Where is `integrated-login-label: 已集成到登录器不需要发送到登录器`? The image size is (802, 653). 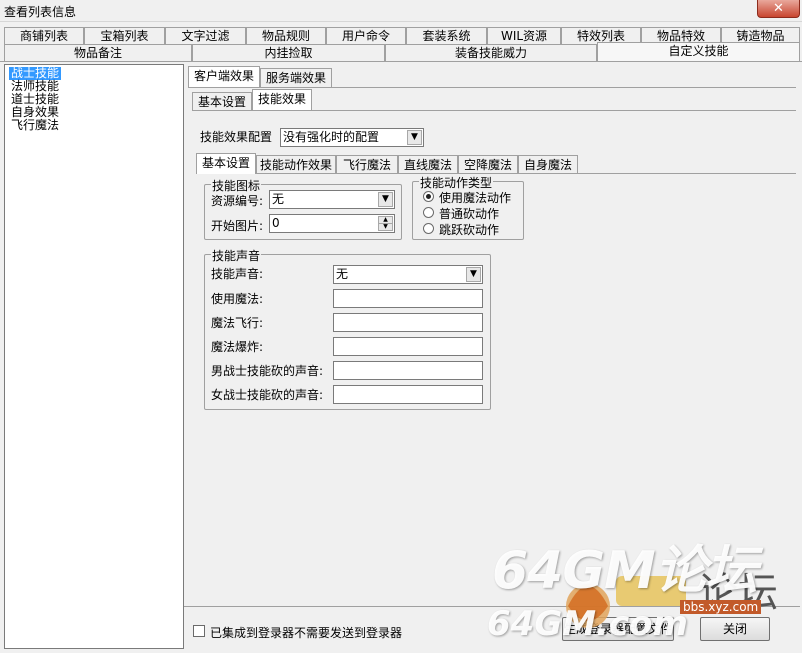
integrated-login-label: 已集成到登录器不需要发送到登录器 is located at coordinates (306, 633).